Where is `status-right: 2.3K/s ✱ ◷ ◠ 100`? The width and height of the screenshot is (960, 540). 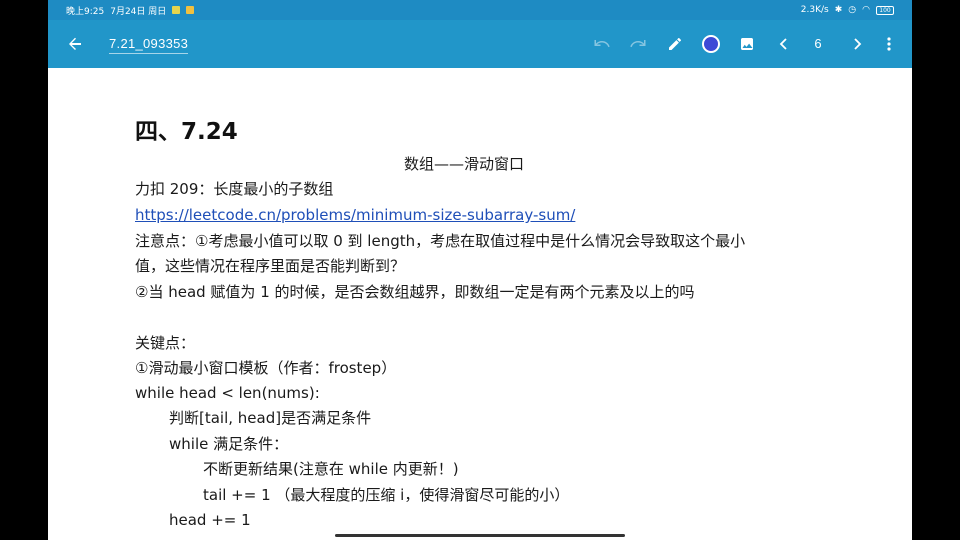 status-right: 2.3K/s ✱ ◷ ◠ 100 is located at coordinates (847, 10).